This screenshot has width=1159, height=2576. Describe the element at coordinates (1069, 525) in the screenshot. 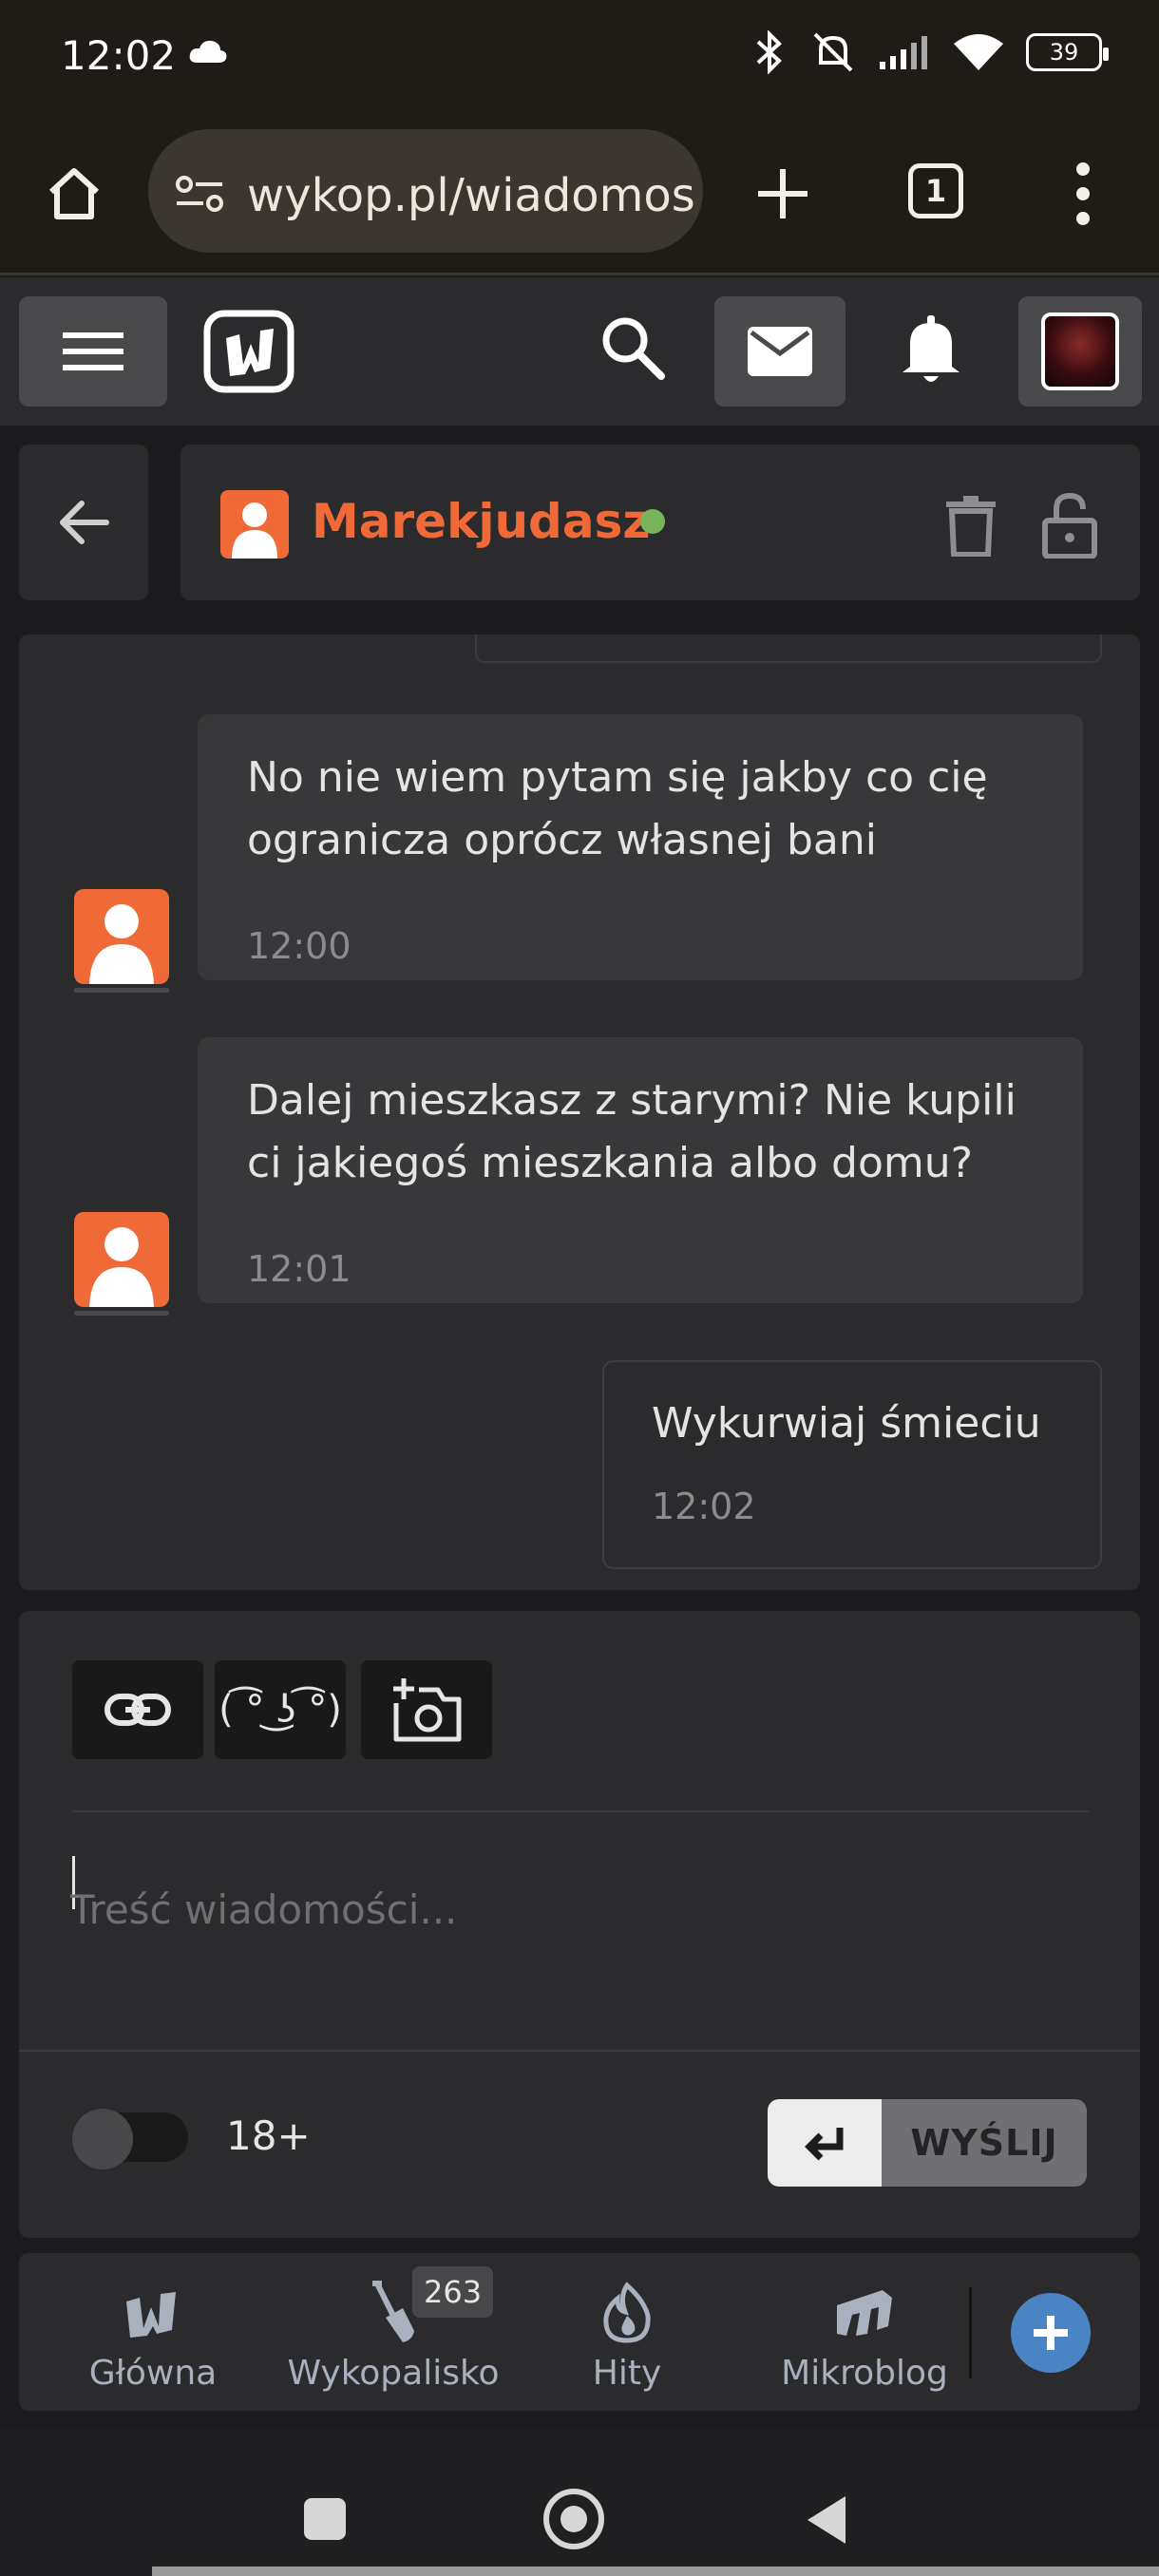

I see `lock-icon` at that location.